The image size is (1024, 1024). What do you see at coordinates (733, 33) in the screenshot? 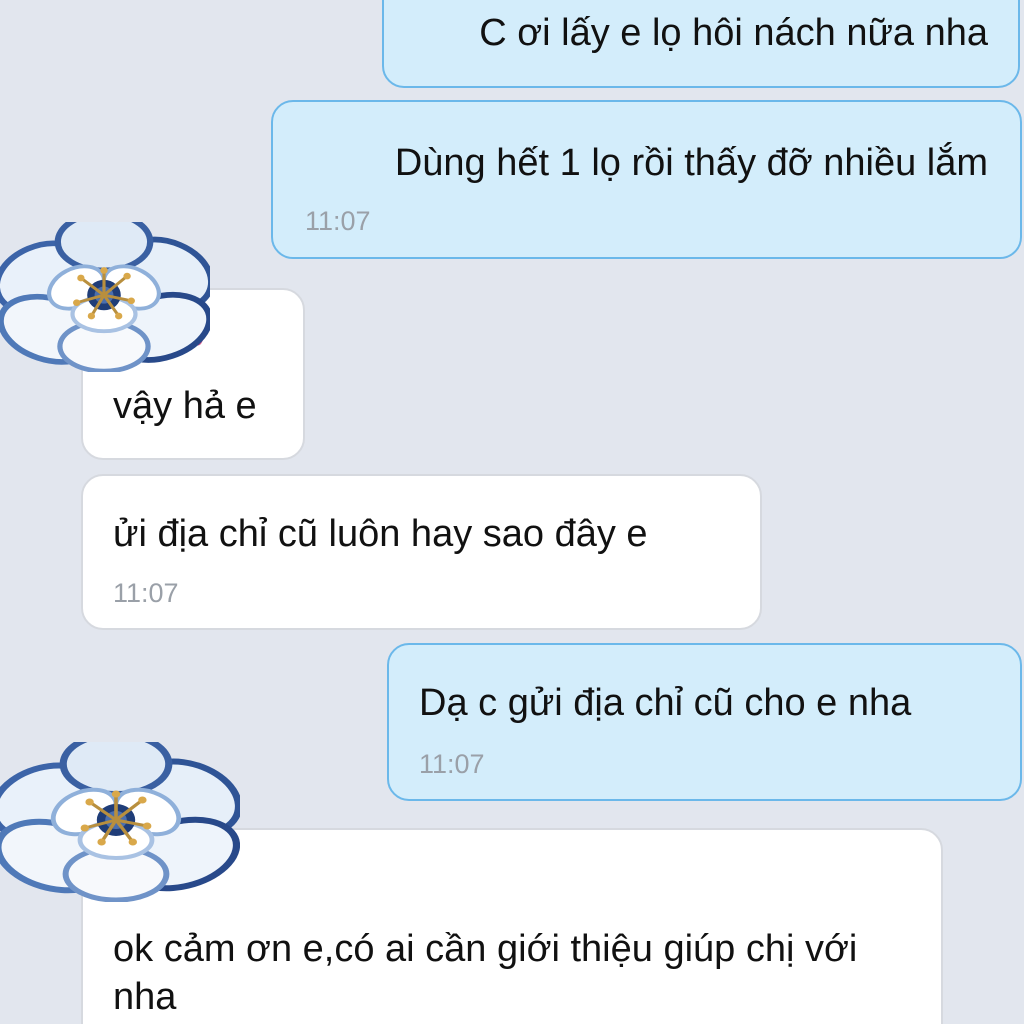
I see `message-text: C ơi lấy e lọ hôi nách nữa nha` at bounding box center [733, 33].